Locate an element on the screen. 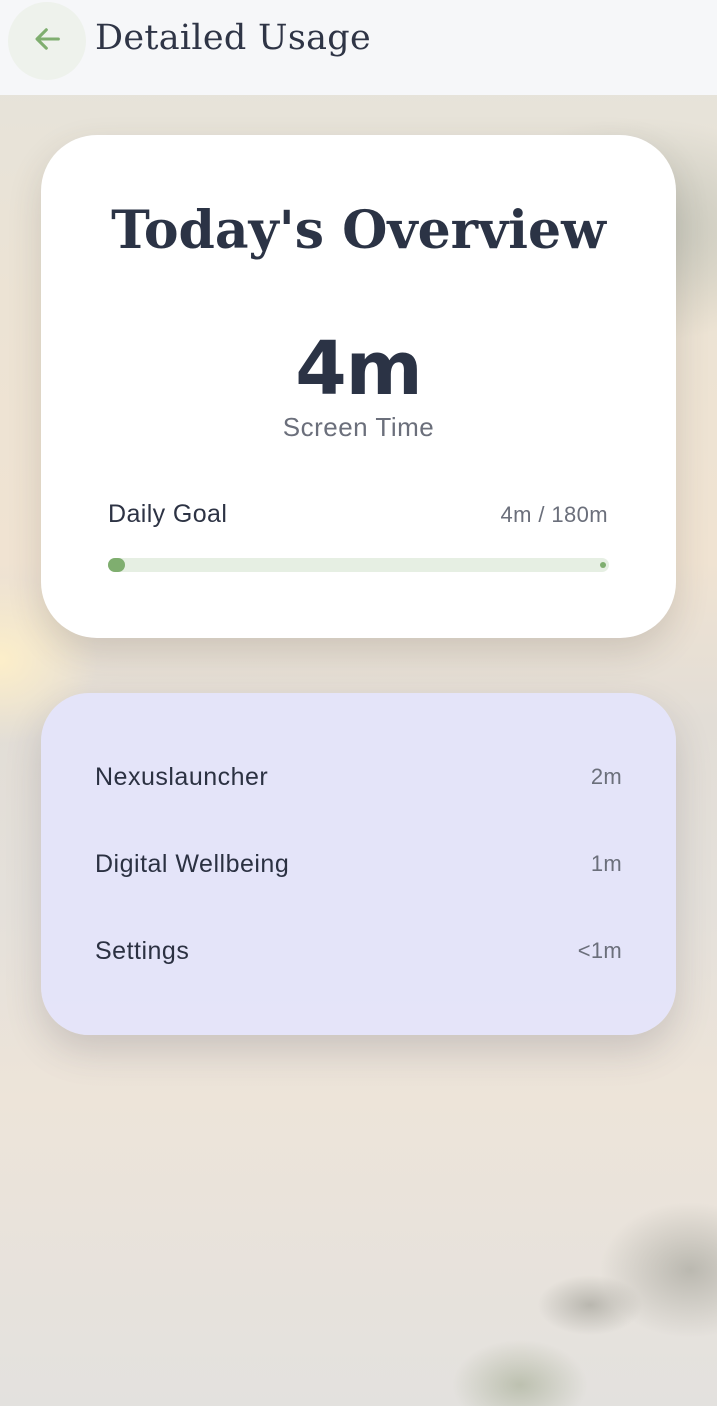  screen-time-label: Screen Time is located at coordinates (358, 427).